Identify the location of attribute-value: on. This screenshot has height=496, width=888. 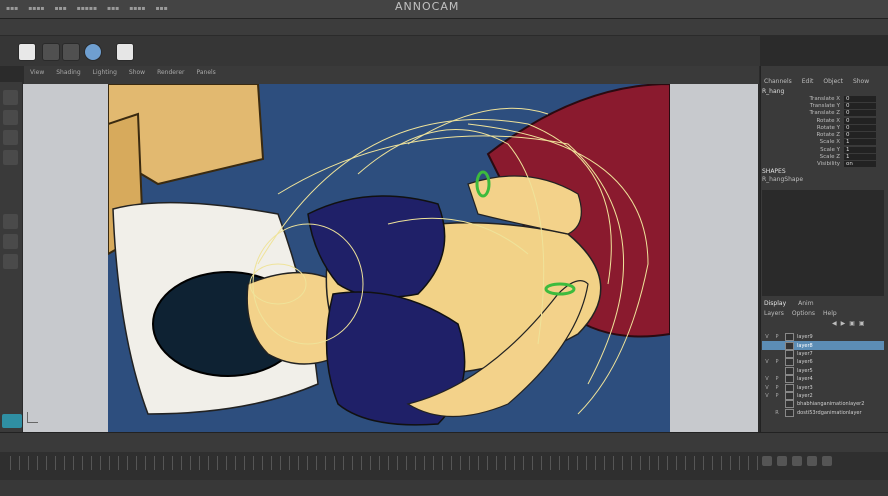
(860, 164).